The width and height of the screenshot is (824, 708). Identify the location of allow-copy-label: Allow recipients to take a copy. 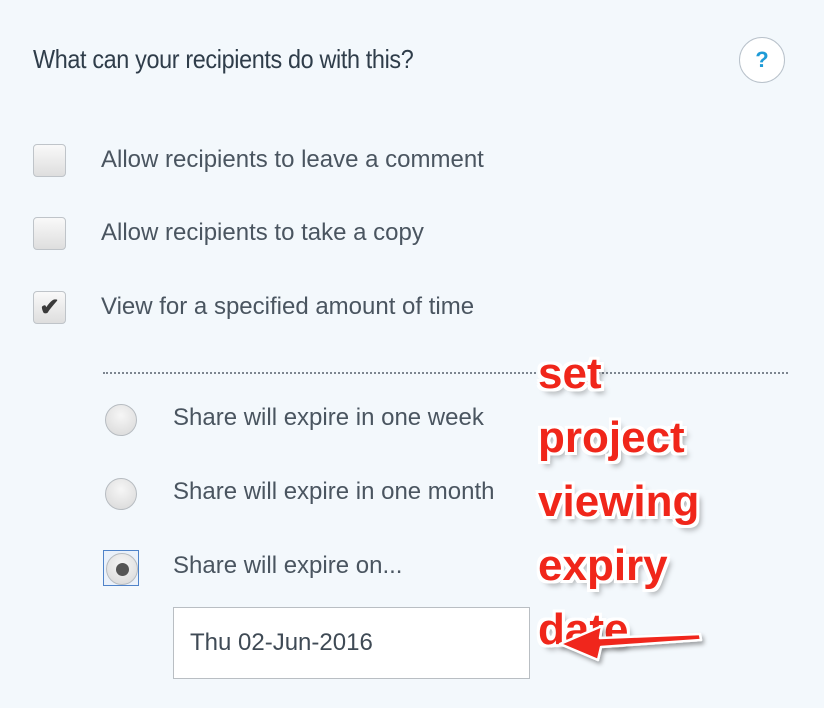
(262, 233).